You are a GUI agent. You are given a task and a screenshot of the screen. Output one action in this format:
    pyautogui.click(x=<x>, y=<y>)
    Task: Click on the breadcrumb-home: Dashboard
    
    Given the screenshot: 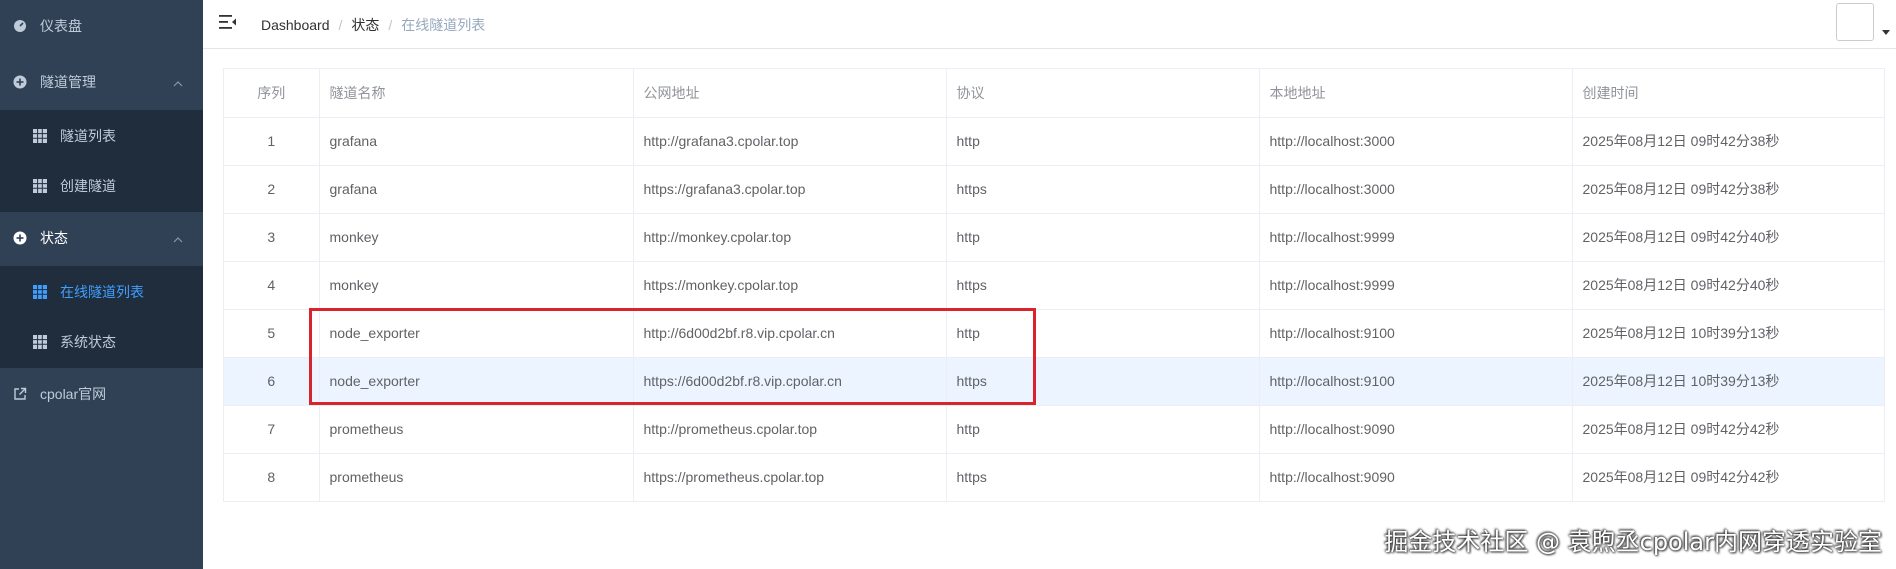 What is the action you would take?
    pyautogui.click(x=295, y=25)
    